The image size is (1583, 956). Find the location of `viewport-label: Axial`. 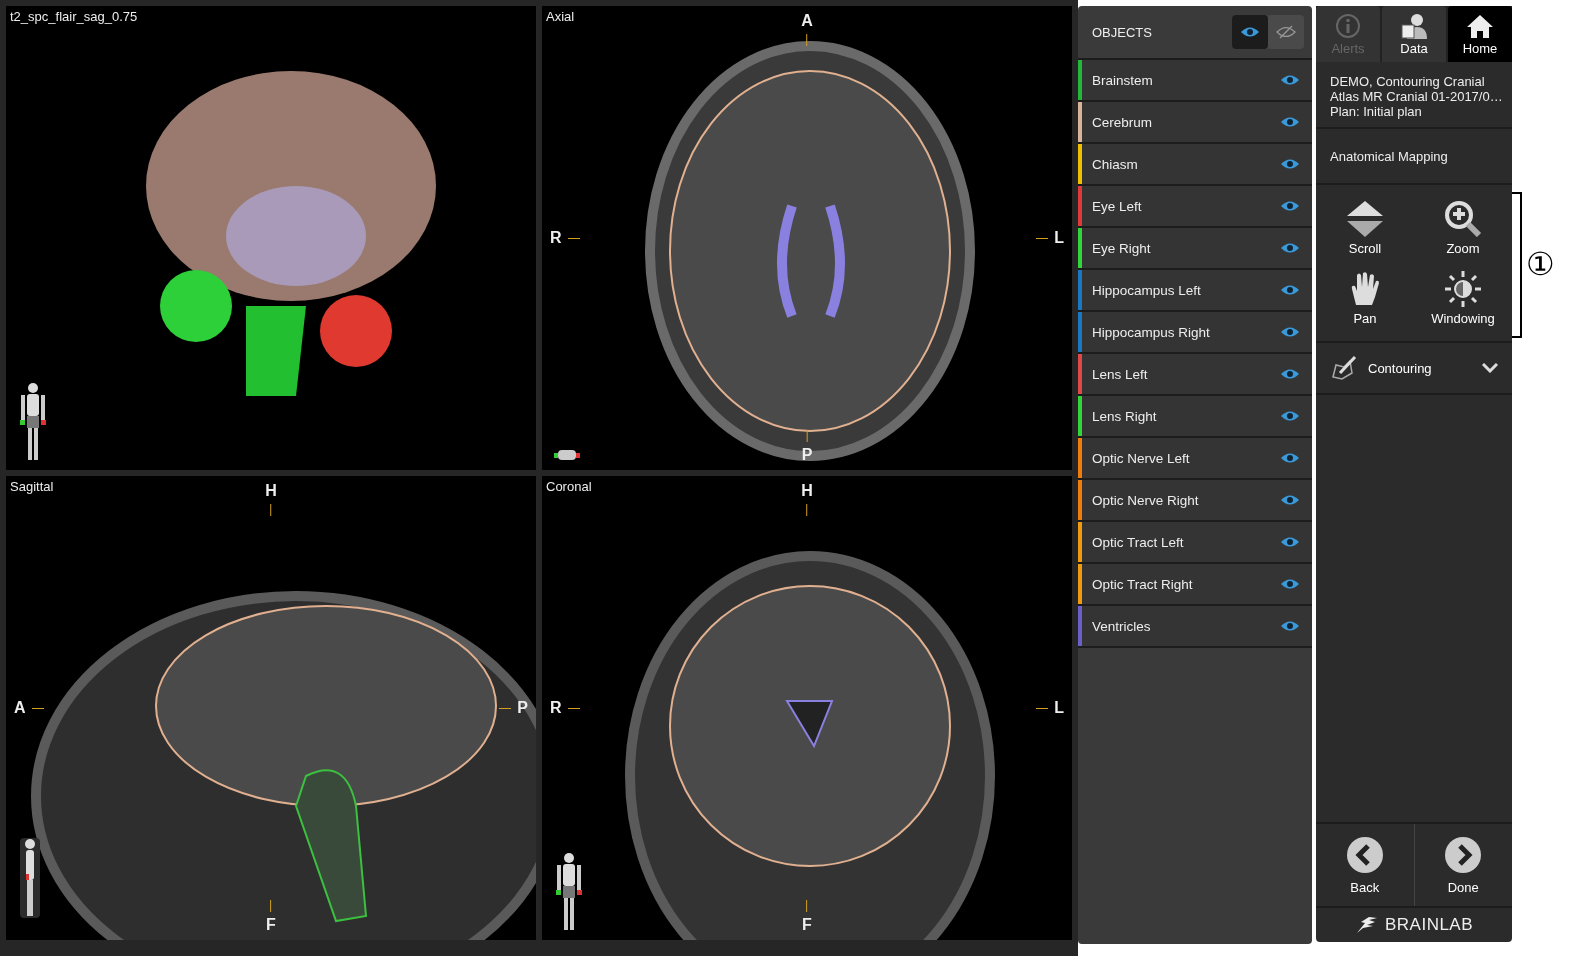

viewport-label: Axial is located at coordinates (560, 16).